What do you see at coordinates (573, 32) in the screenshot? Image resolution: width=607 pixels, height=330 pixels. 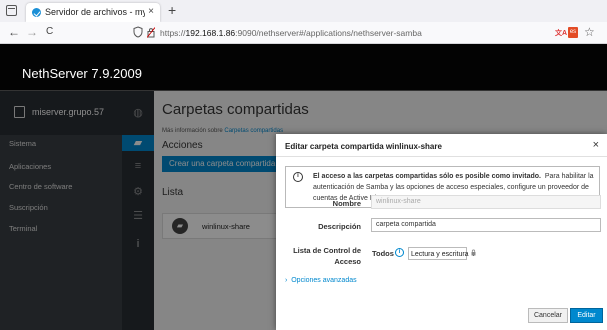 I see `translate-language-badge: es` at bounding box center [573, 32].